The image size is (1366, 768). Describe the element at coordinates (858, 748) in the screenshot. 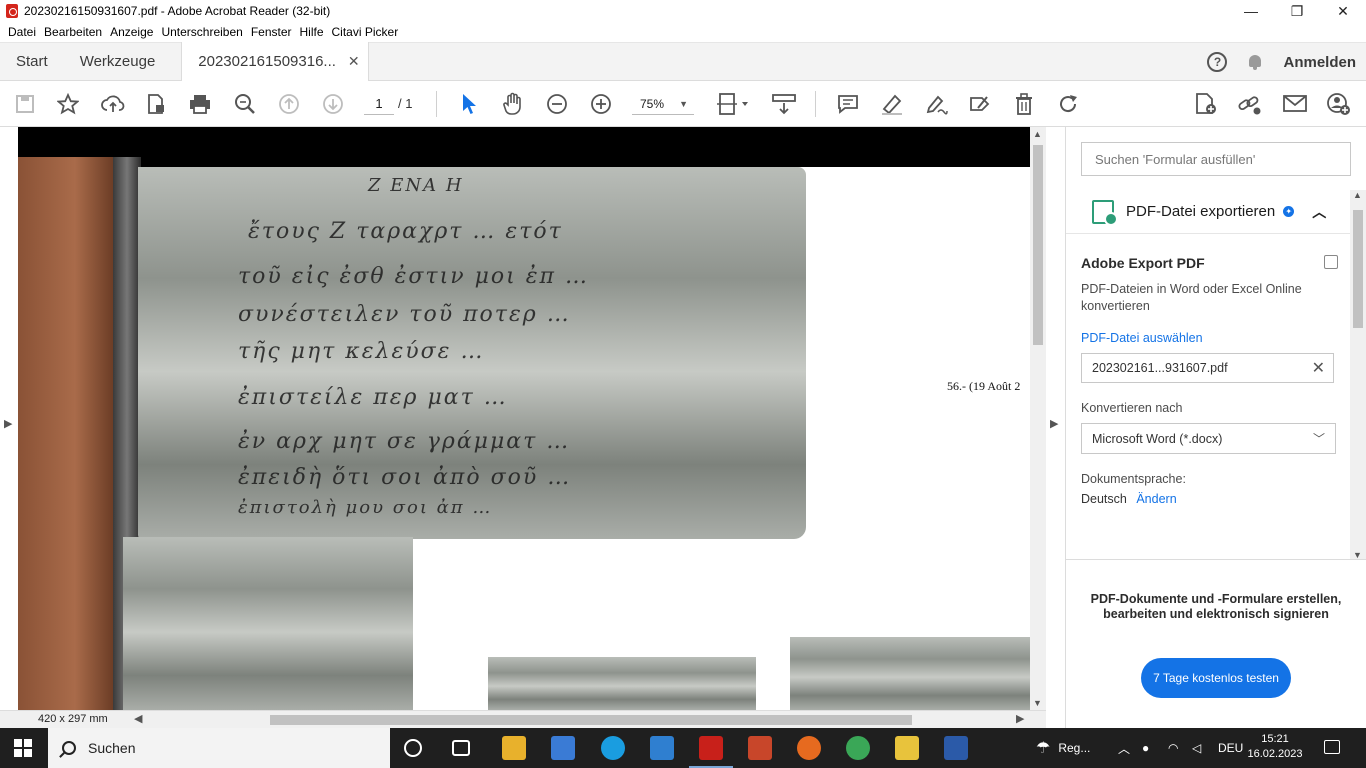

I see `chrome-icon` at that location.